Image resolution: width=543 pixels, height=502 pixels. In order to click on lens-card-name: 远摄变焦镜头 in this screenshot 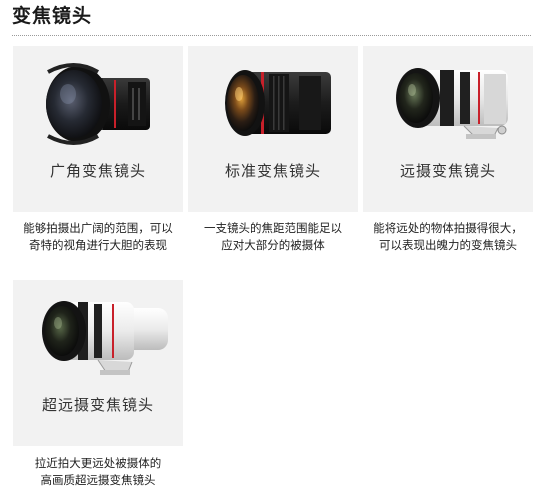, I will do `click(447, 171)`.